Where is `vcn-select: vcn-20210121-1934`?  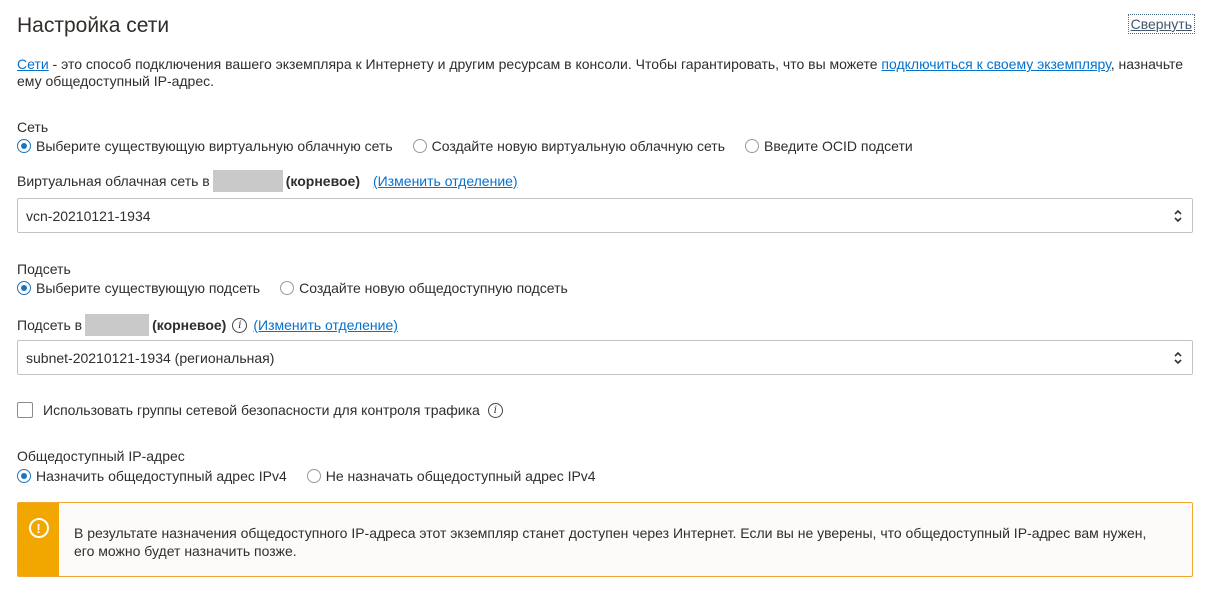 vcn-select: vcn-20210121-1934 is located at coordinates (605, 215).